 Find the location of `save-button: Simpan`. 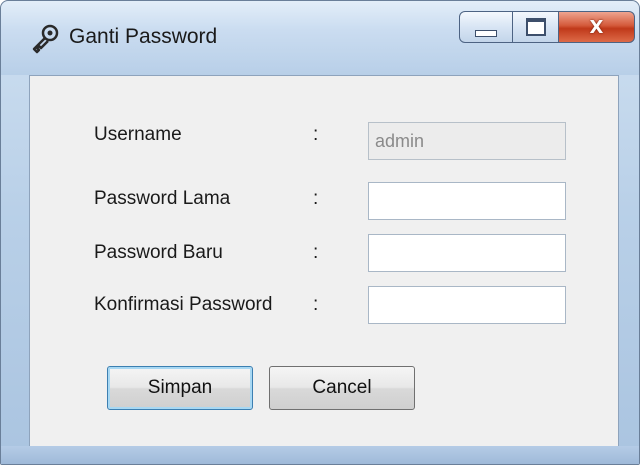

save-button: Simpan is located at coordinates (180, 388).